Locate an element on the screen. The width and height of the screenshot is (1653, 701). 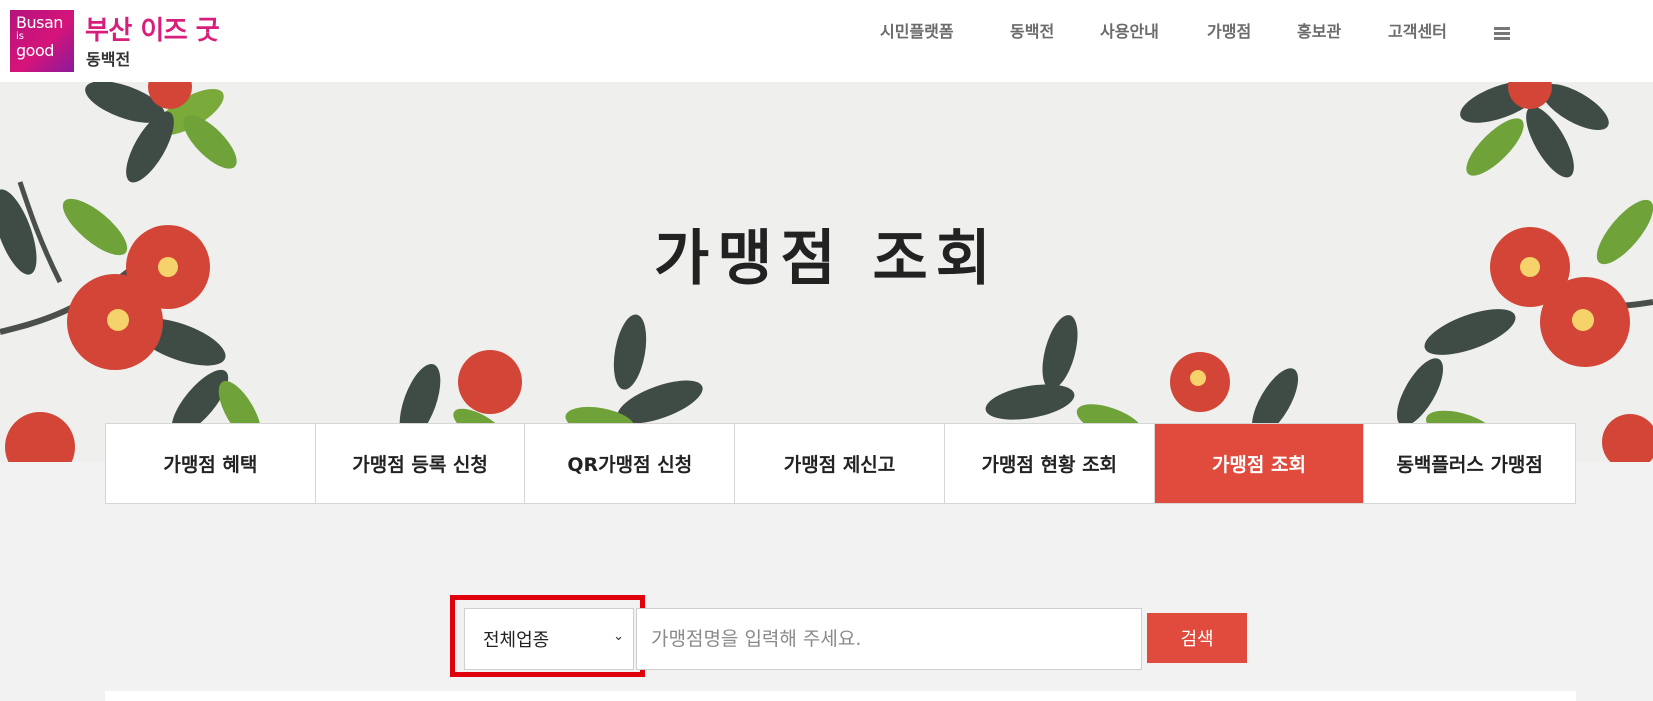
chevron-down-icon: ⌄ is located at coordinates (618, 636).